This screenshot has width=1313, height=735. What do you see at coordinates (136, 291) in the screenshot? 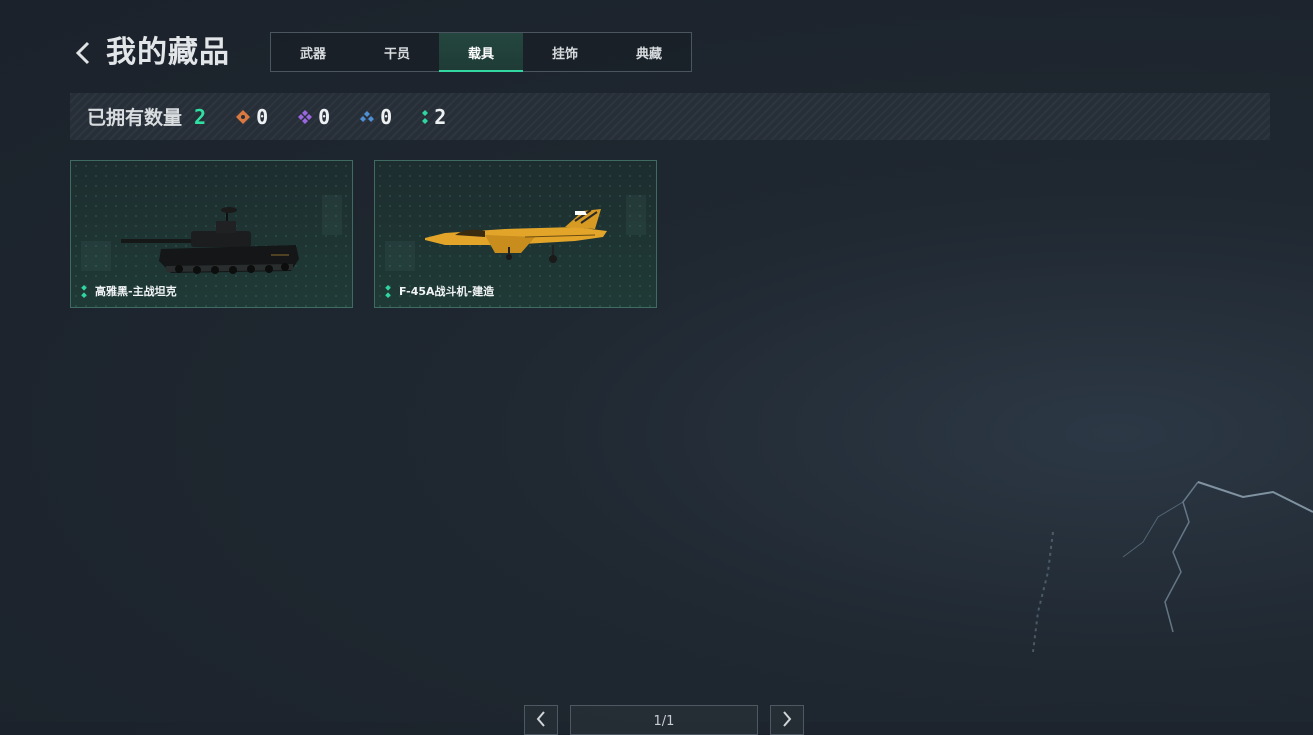
I see `item-name: 高雅黑-主战坦克` at bounding box center [136, 291].